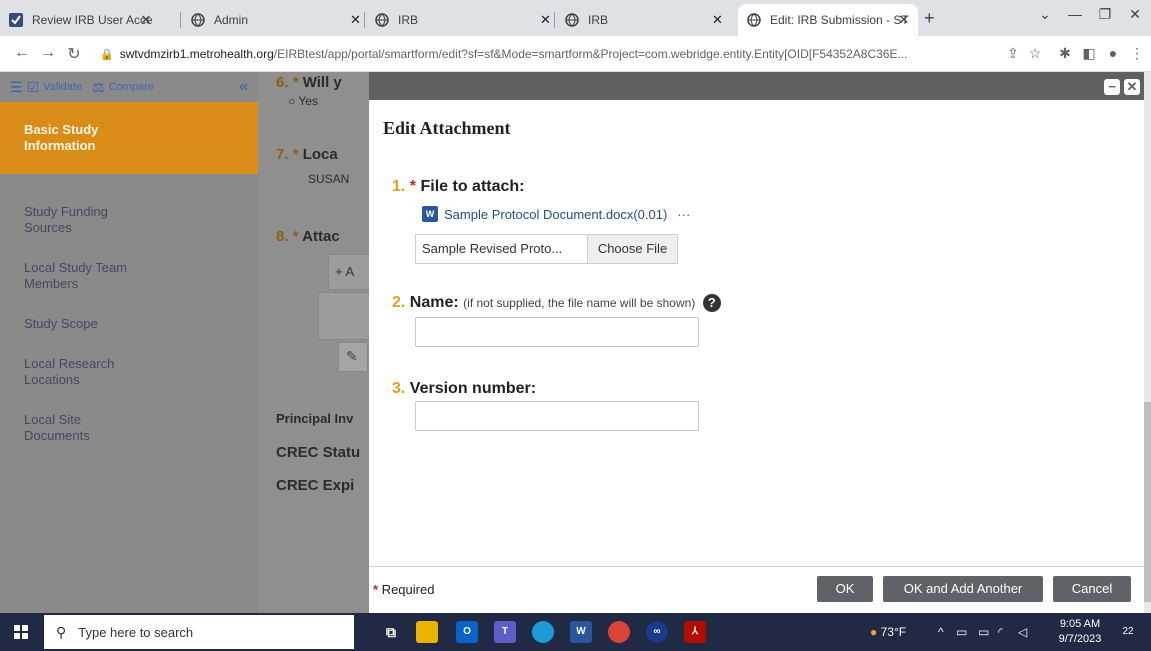 This screenshot has height=651, width=1151. What do you see at coordinates (1022, 632) in the screenshot?
I see `volume-icon: ◁` at bounding box center [1022, 632].